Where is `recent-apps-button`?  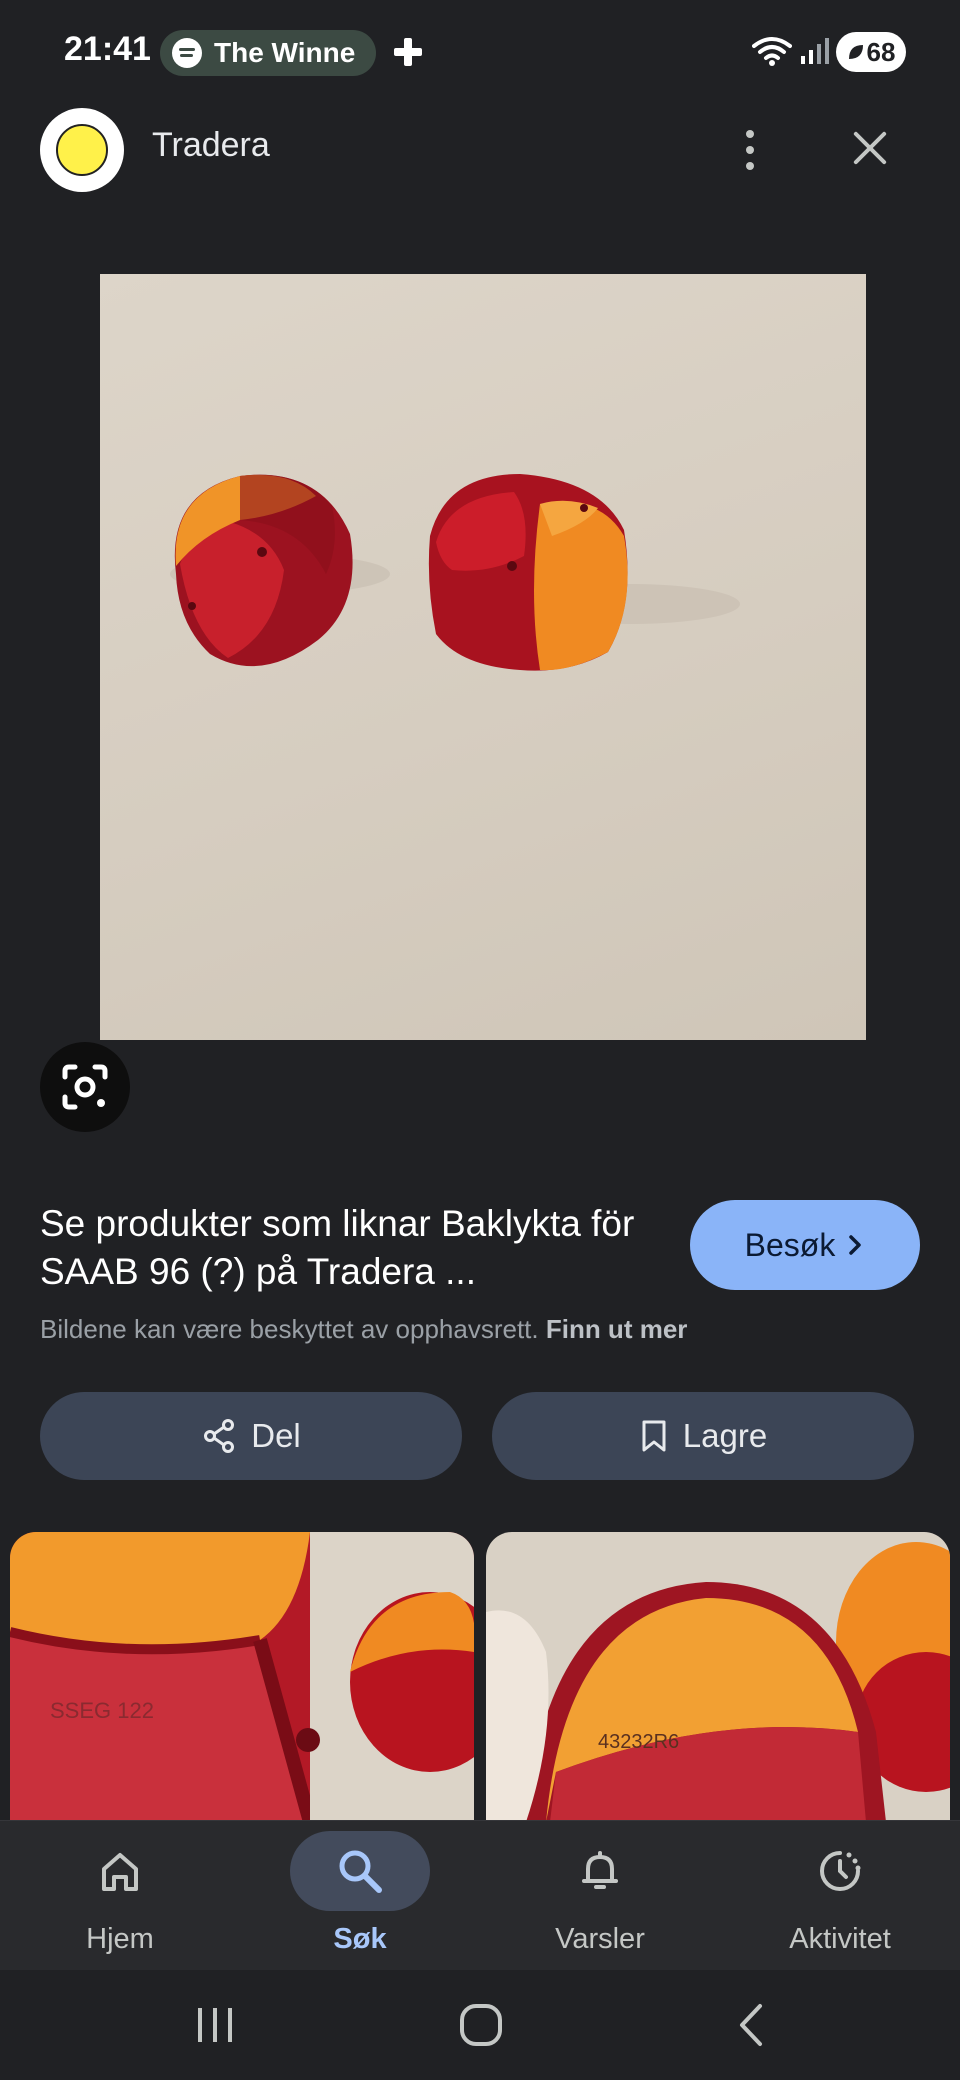
recent-apps-button is located at coordinates (215, 2025).